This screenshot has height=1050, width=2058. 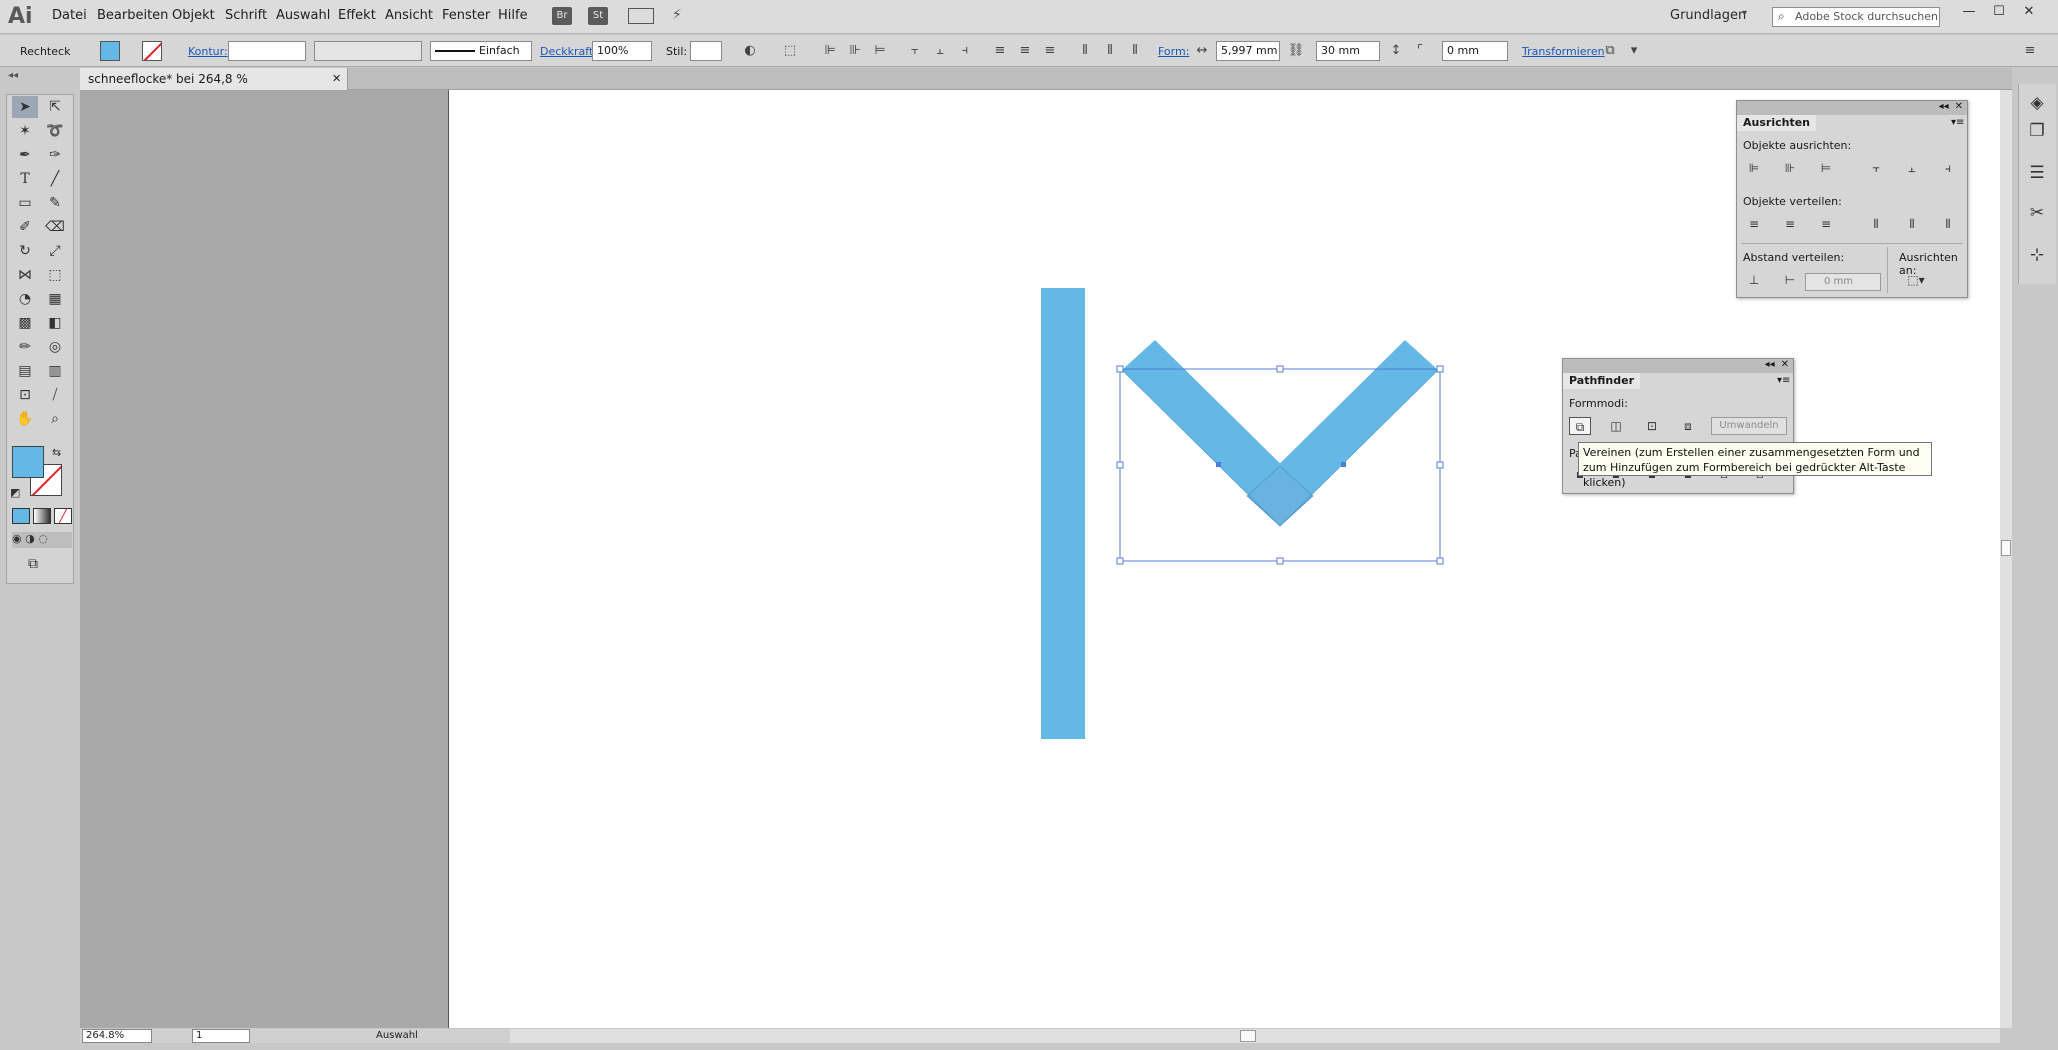 I want to click on recolor-icon: ◐, so click(x=750, y=51).